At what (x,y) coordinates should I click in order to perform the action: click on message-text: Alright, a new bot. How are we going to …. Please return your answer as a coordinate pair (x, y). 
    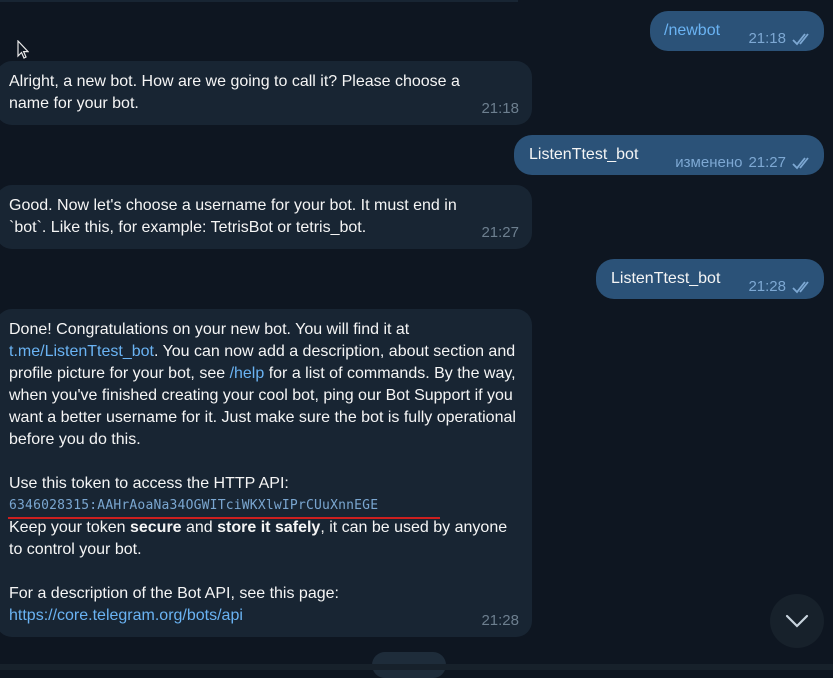
    Looking at the image, I should click on (234, 92).